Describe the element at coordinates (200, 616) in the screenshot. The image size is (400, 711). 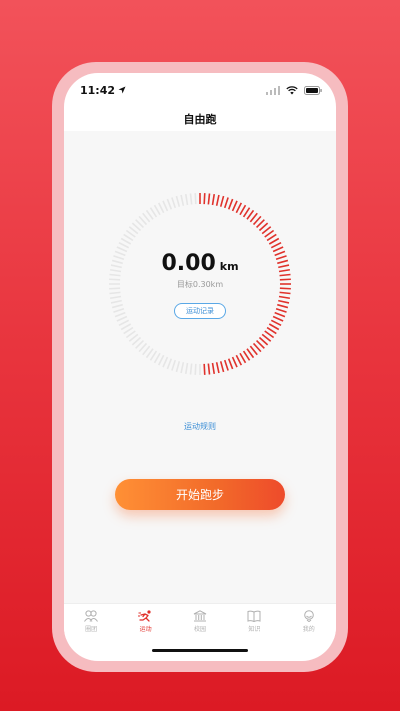
I see `campus-icon` at that location.